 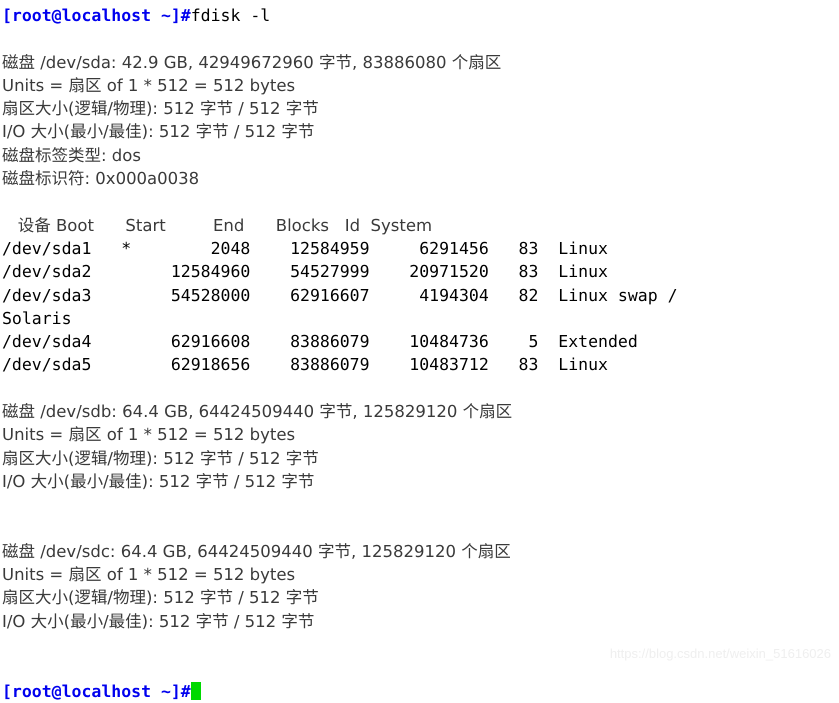 I want to click on partition-table-header: 设备 Boot Start End Blocks Id System, so click(x=217, y=225).